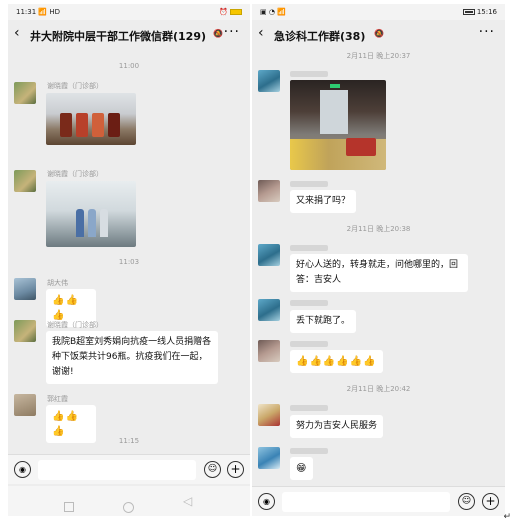  What do you see at coordinates (378, 56) in the screenshot?
I see `timestamp: 2月11日 晚上20:37` at bounding box center [378, 56].